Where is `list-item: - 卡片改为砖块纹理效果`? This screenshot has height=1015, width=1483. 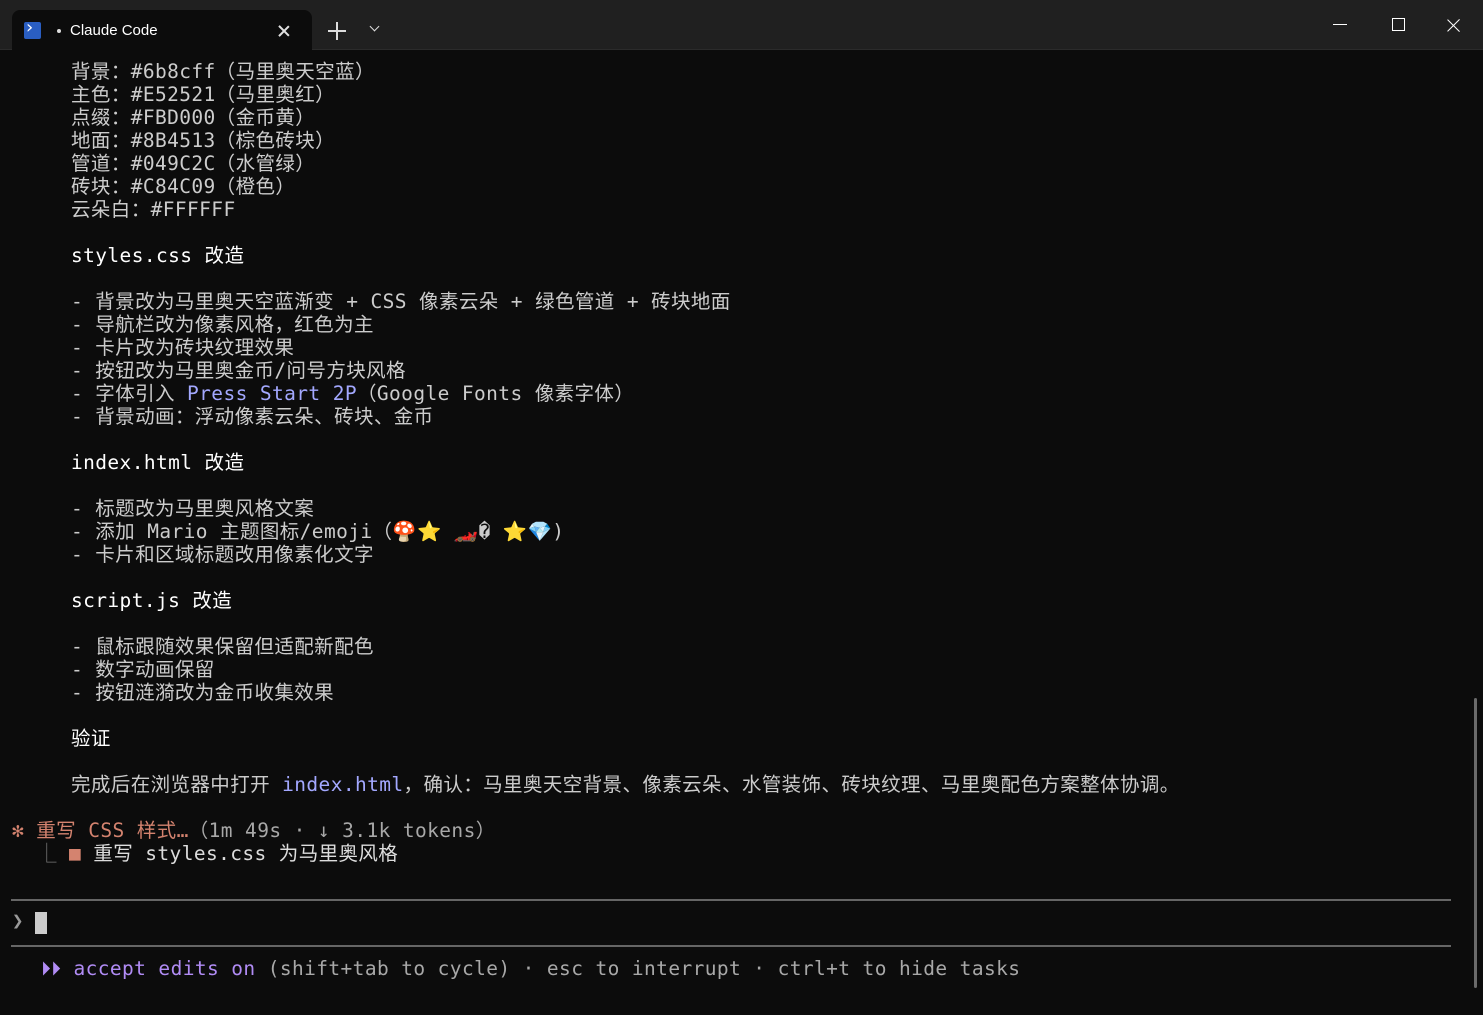
list-item: - 卡片改为砖块纹理效果 is located at coordinates (183, 347).